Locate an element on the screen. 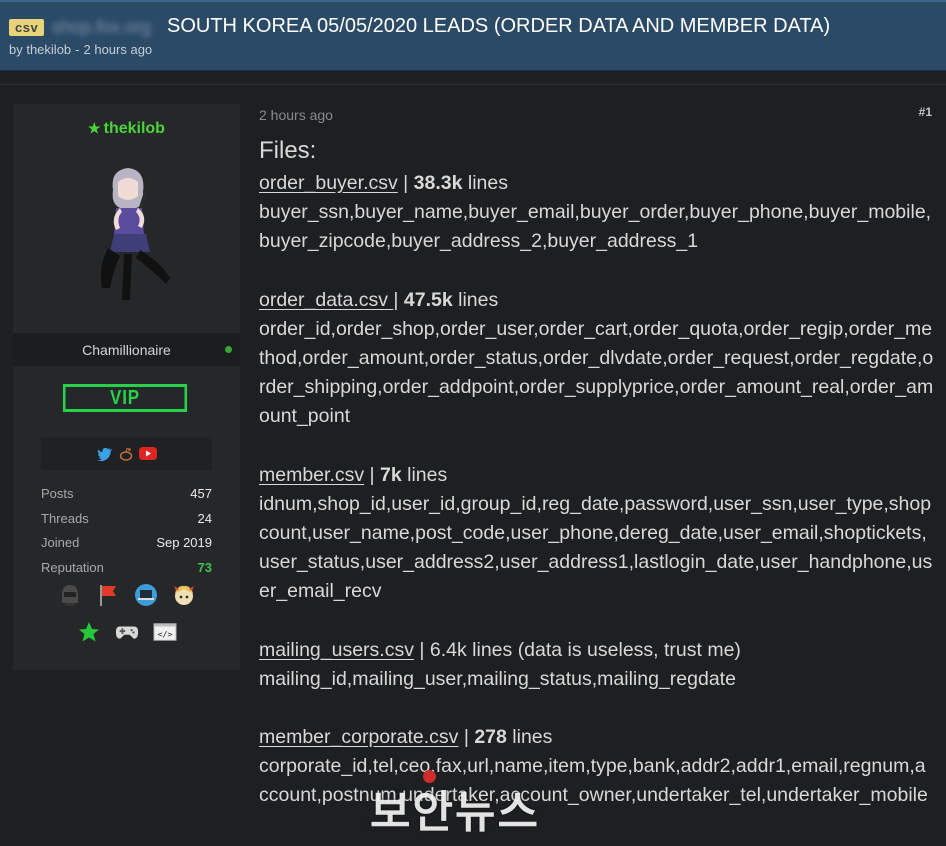 This screenshot has height=846, width=946. stat-value: Sep 2019 is located at coordinates (184, 543).